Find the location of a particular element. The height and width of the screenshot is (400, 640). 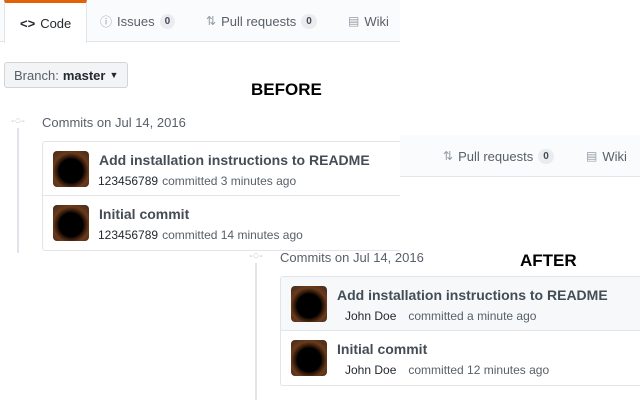

issues-count: 0 is located at coordinates (167, 21).